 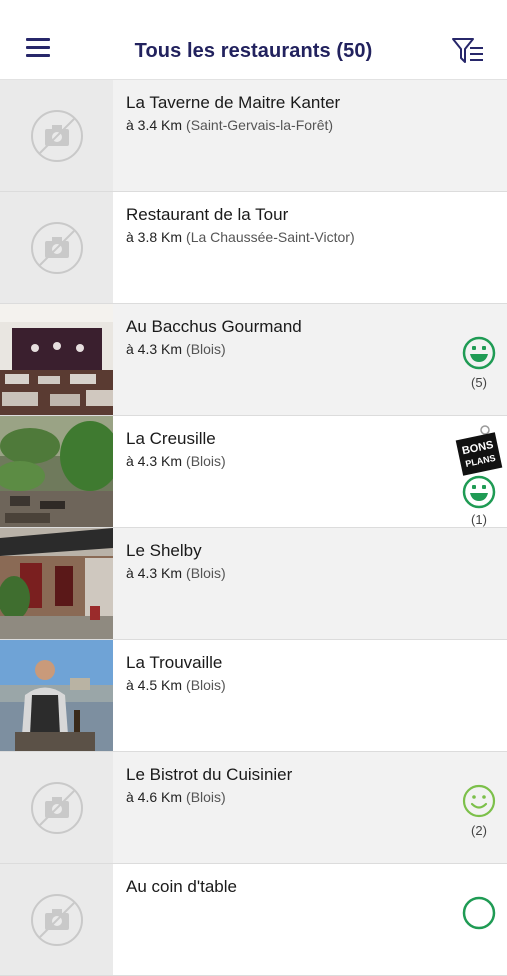 I want to click on restaurant-name: Le Bistrot du Cuisinier, so click(x=209, y=774).